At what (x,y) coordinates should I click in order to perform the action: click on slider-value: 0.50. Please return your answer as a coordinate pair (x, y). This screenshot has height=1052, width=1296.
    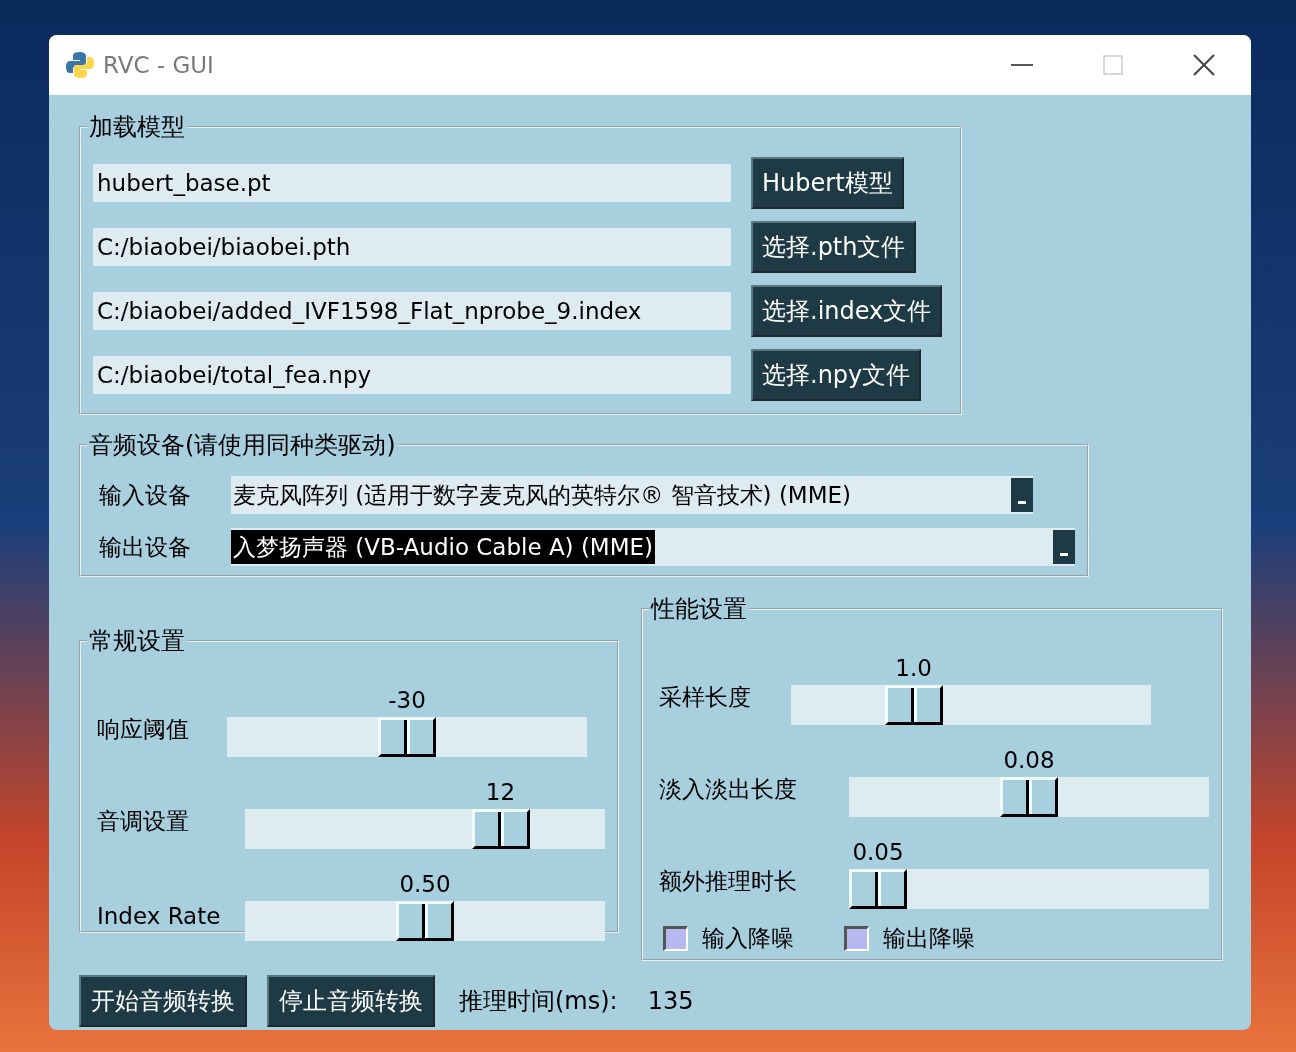
    Looking at the image, I should click on (425, 884).